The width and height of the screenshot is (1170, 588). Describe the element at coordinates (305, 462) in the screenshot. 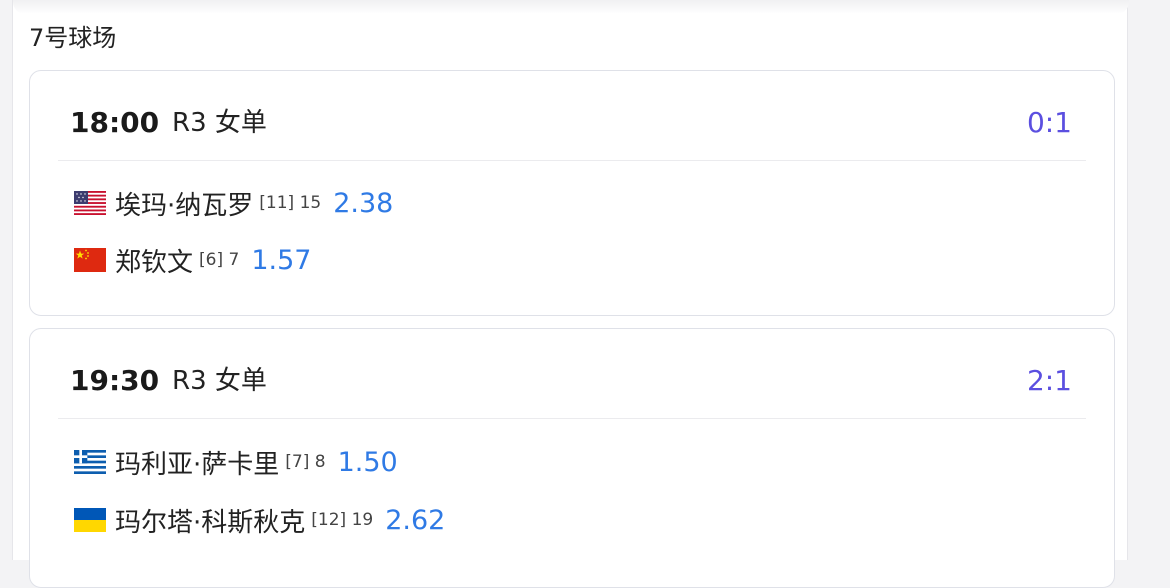

I see `player-seed: [7] 8` at that location.